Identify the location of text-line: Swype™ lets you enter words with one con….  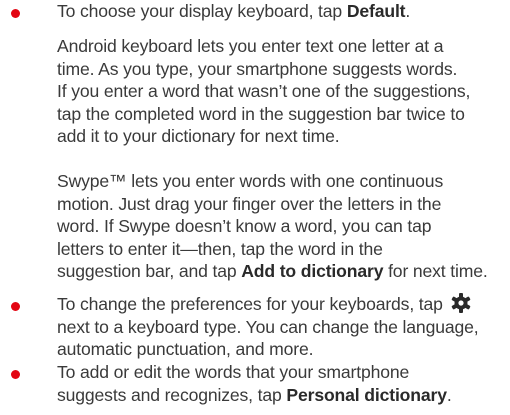
(250, 181).